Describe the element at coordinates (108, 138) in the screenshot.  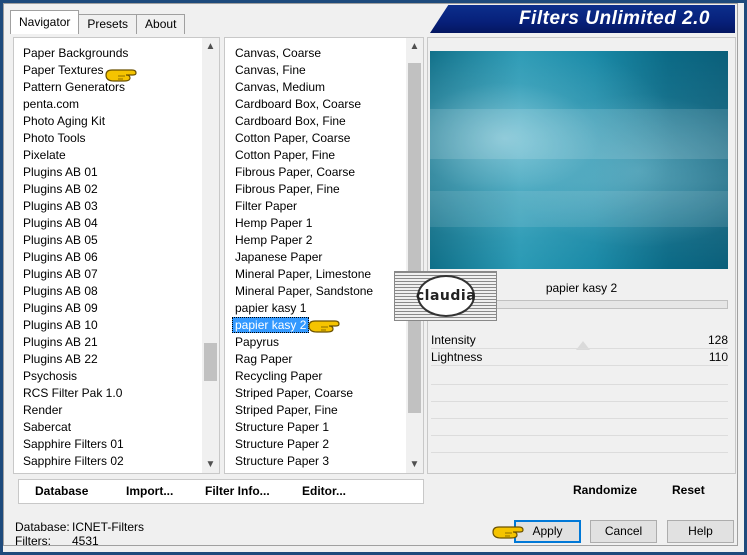
I see `category-list-item: Photo Tools` at that location.